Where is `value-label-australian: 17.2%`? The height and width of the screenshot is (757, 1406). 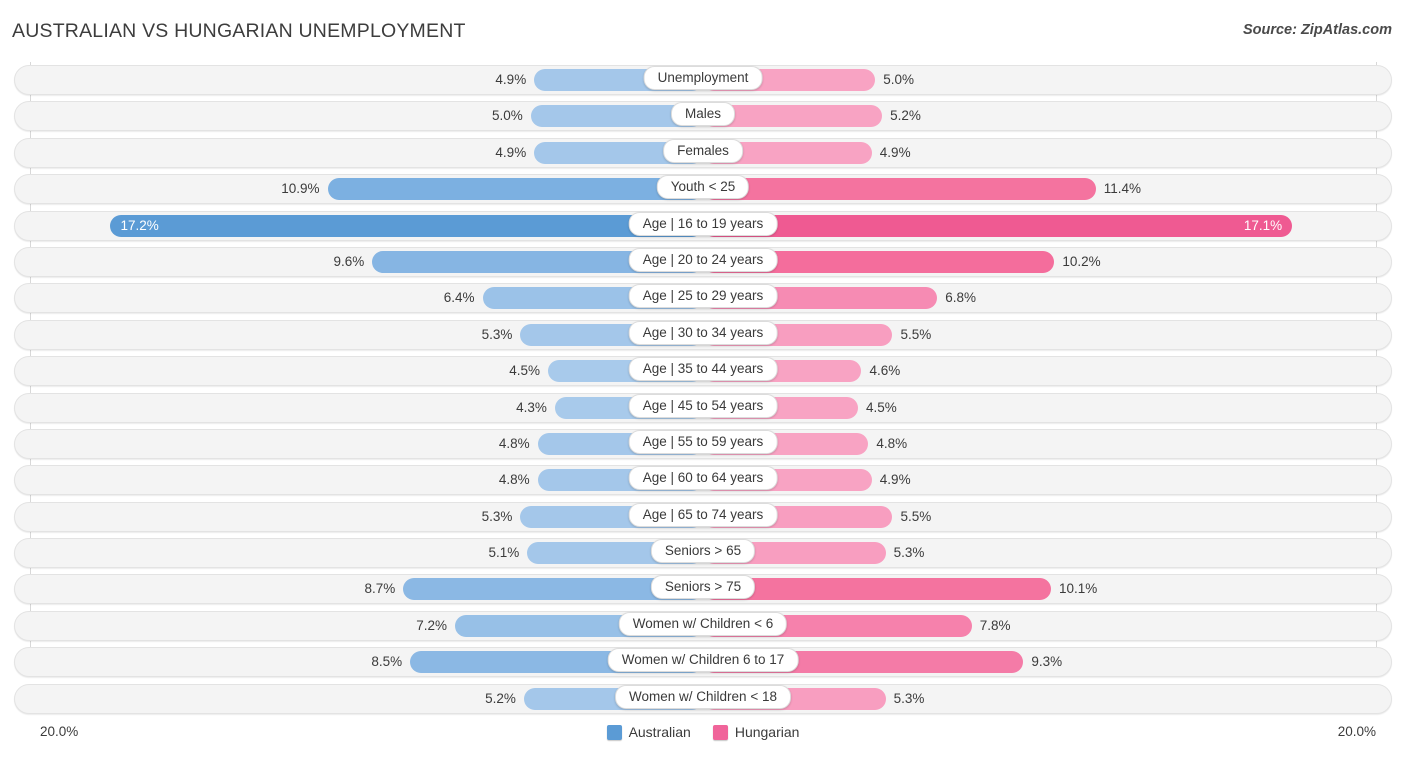
value-label-australian: 17.2% is located at coordinates (139, 225).